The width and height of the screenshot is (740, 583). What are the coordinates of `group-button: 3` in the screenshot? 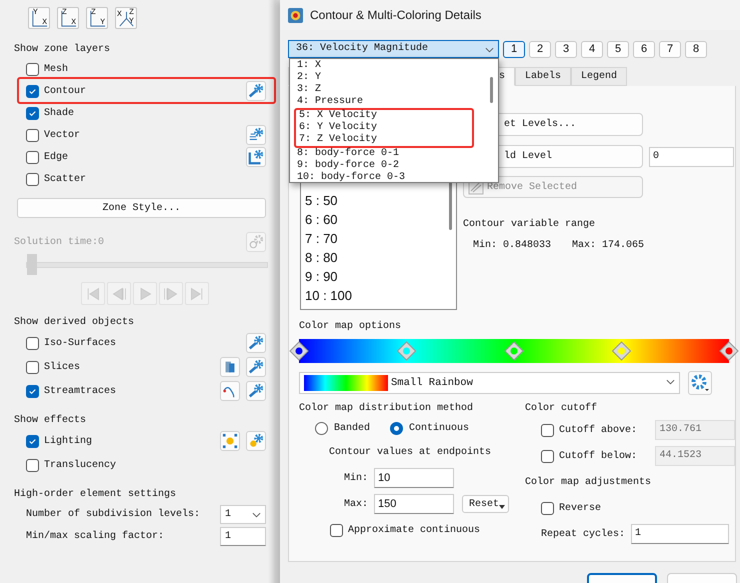 It's located at (566, 49).